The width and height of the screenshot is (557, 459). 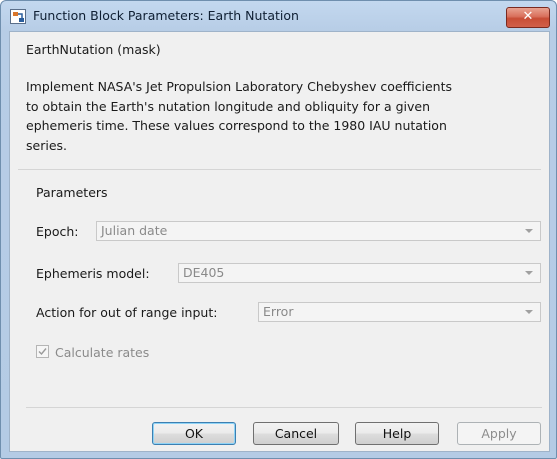 What do you see at coordinates (93, 49) in the screenshot?
I see `mask-title: EarthNutation (mask)` at bounding box center [93, 49].